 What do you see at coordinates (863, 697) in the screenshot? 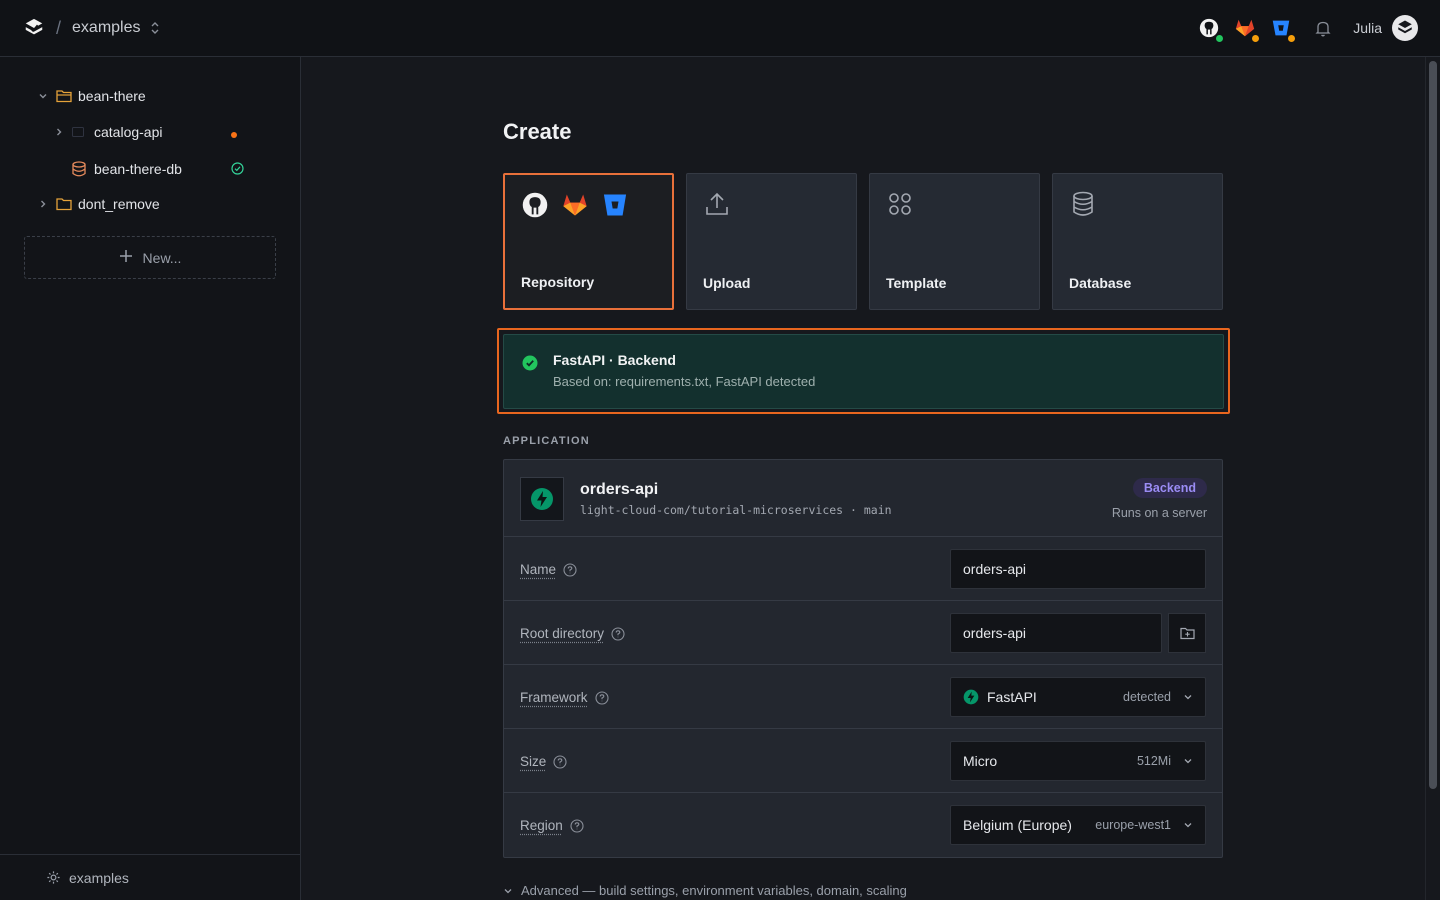
I see `field-row-framework: Framework FastAPI detected` at bounding box center [863, 697].